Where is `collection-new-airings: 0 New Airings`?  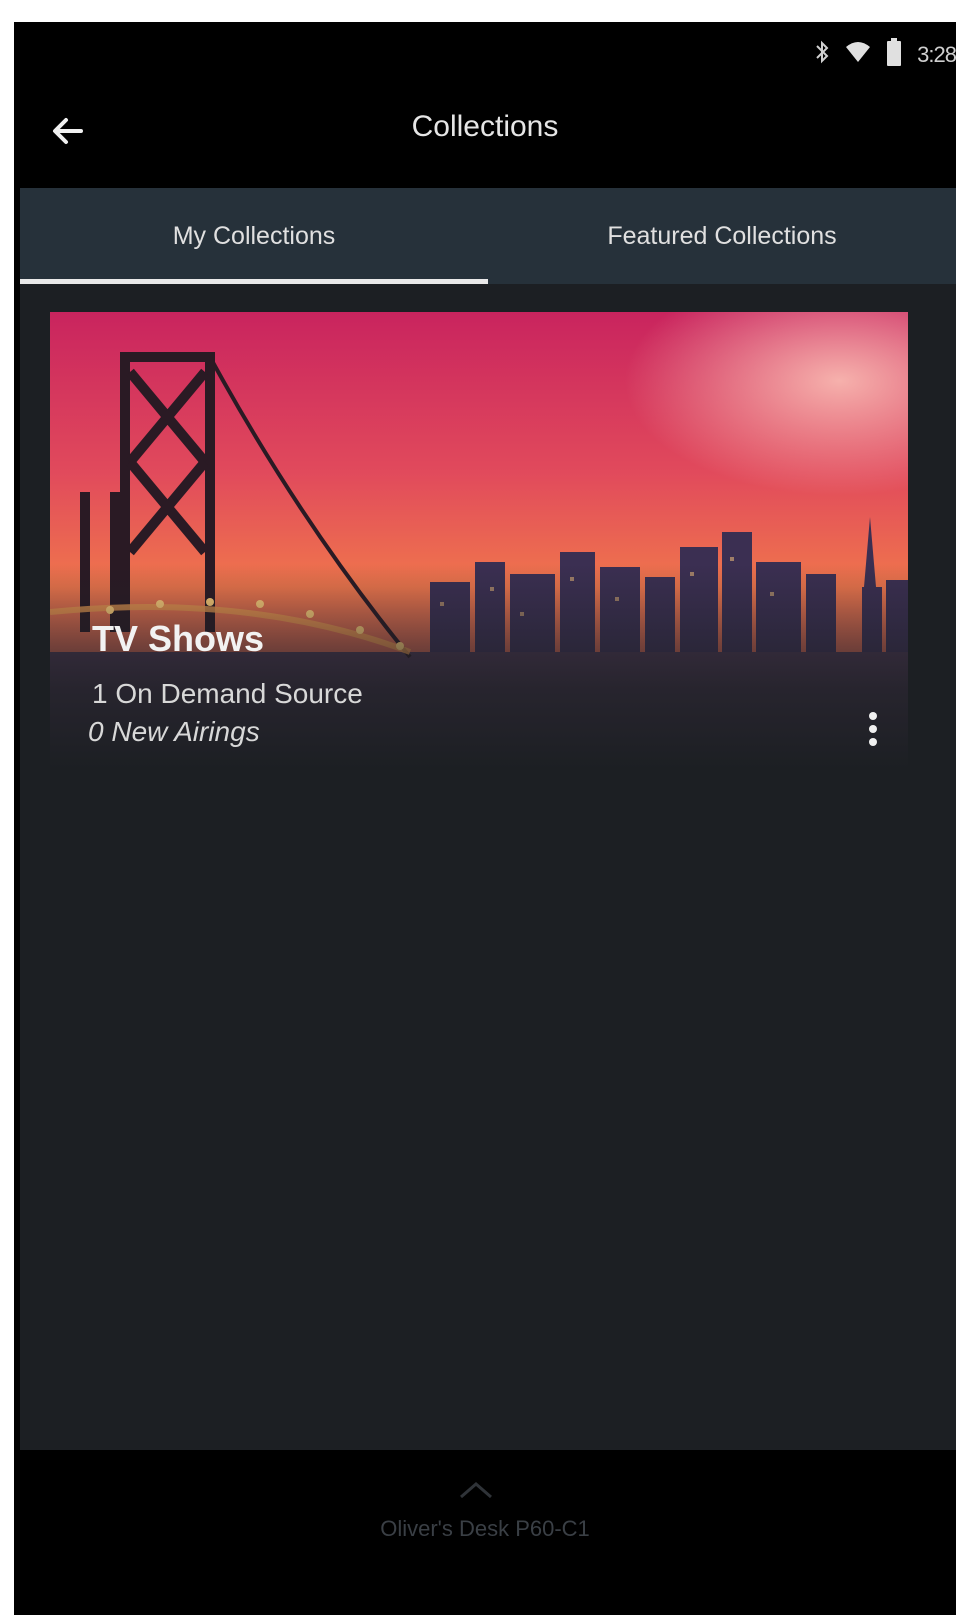 collection-new-airings: 0 New Airings is located at coordinates (174, 731).